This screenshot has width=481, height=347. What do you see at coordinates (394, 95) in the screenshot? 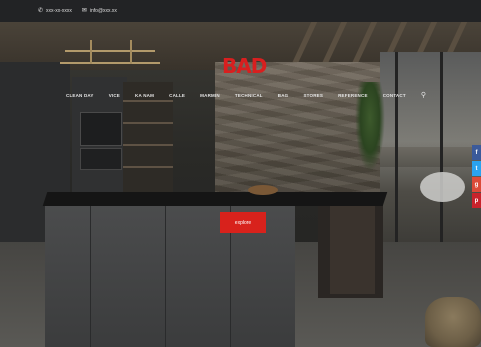
I see `nav-item-contact: CONTACT` at bounding box center [394, 95].